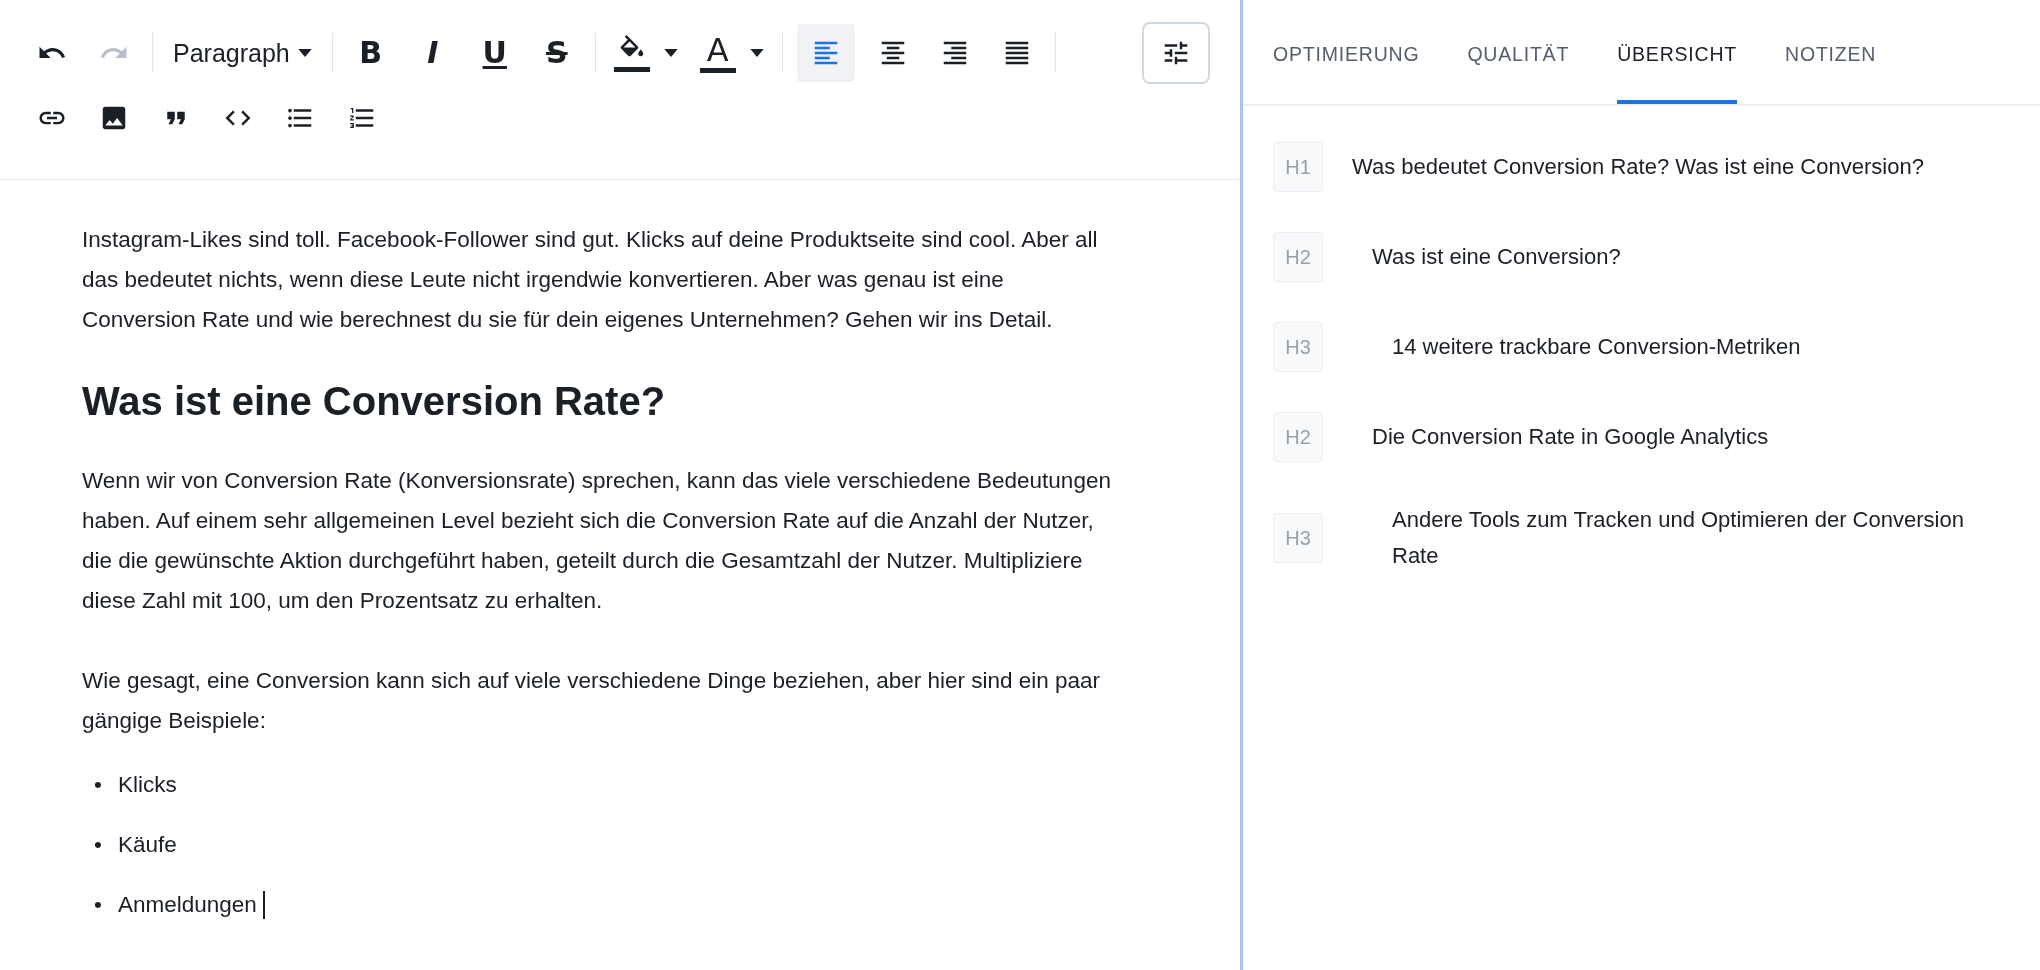 This screenshot has height=970, width=2040. I want to click on outline-heading: Die Conversion Rate in Google Analytics, so click(1570, 437).